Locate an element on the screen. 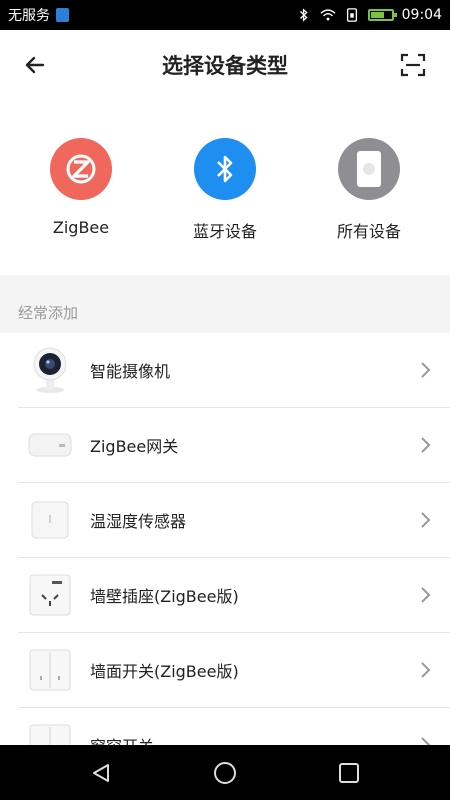  carrier-text: 无服务 is located at coordinates (29, 16).